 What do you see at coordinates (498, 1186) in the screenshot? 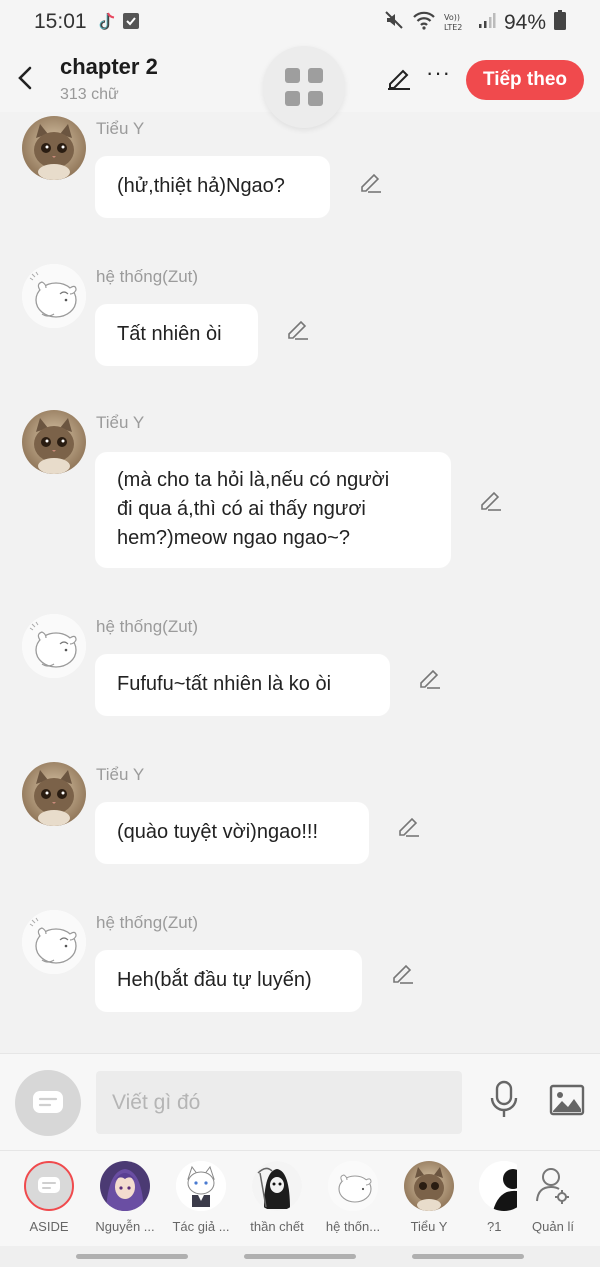
I see `silhouette-avatar` at bounding box center [498, 1186].